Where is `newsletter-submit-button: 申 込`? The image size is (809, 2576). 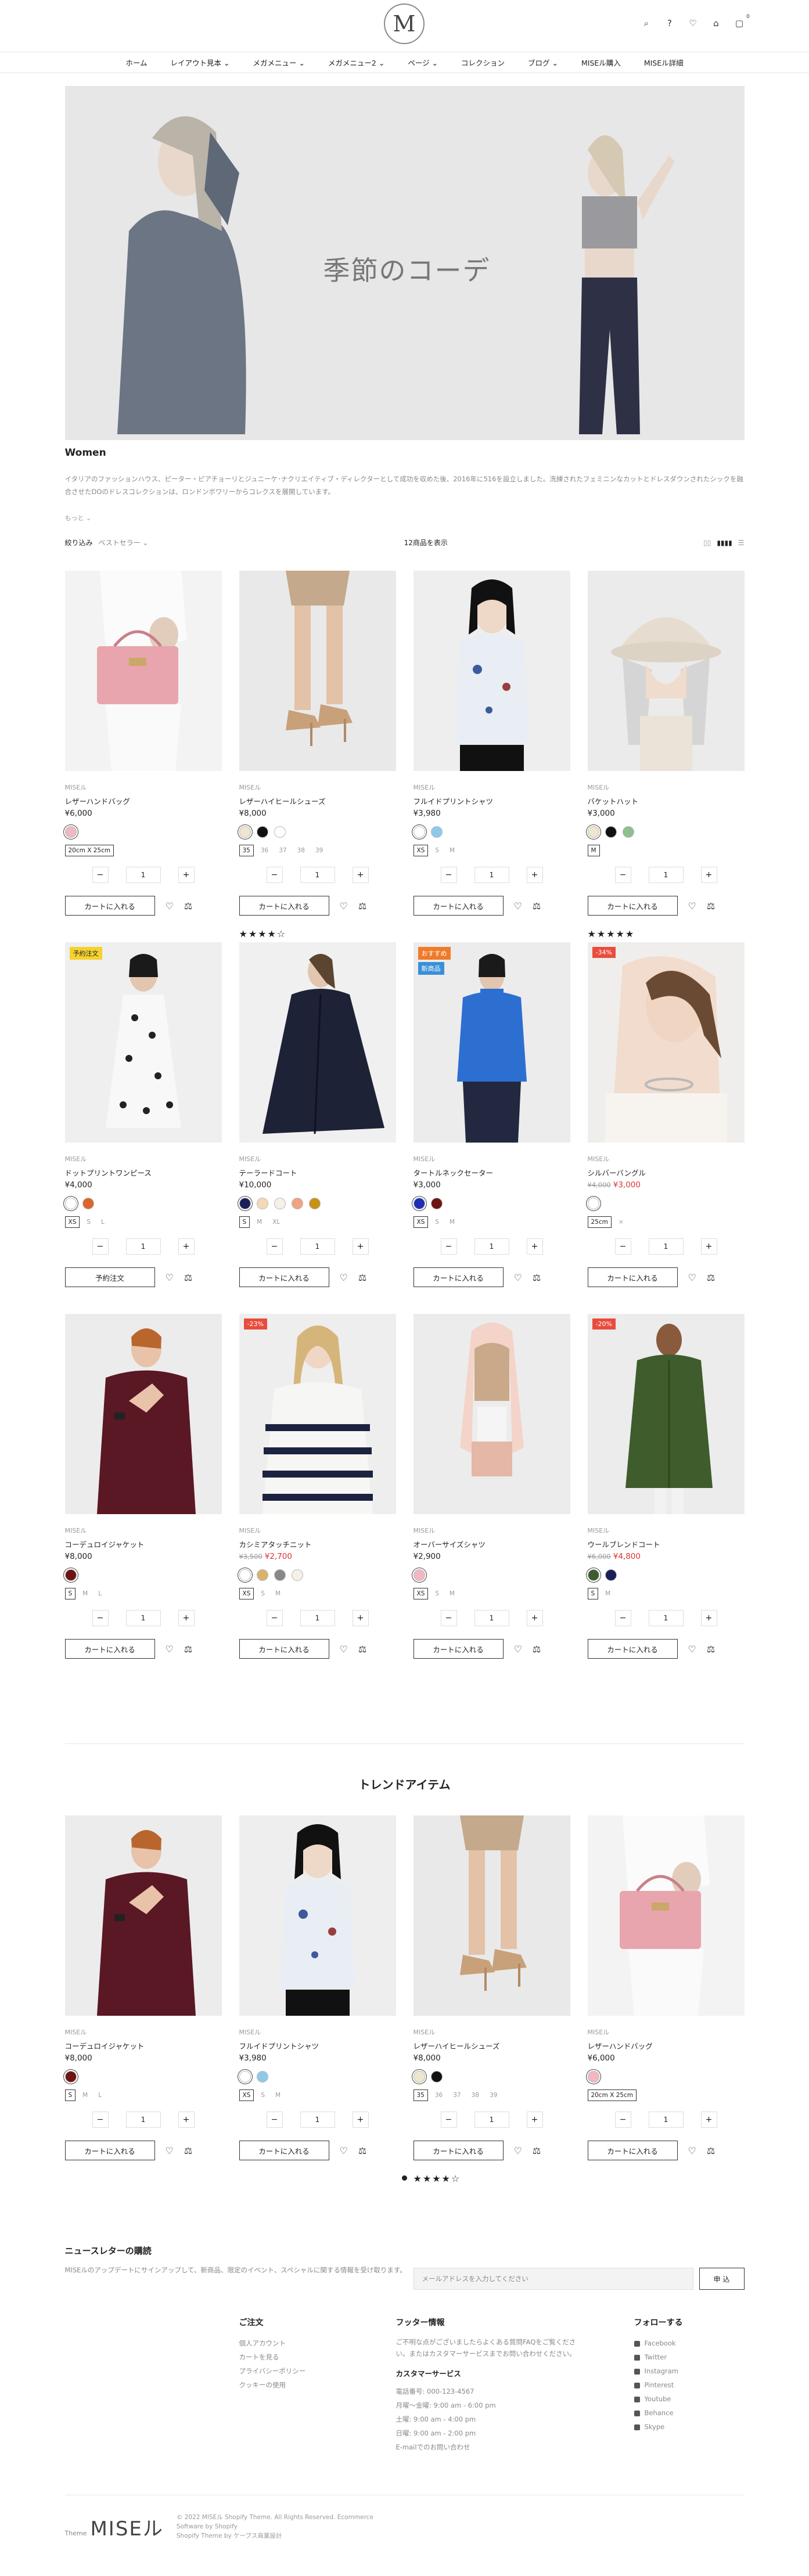 newsletter-submit-button: 申 込 is located at coordinates (722, 2279).